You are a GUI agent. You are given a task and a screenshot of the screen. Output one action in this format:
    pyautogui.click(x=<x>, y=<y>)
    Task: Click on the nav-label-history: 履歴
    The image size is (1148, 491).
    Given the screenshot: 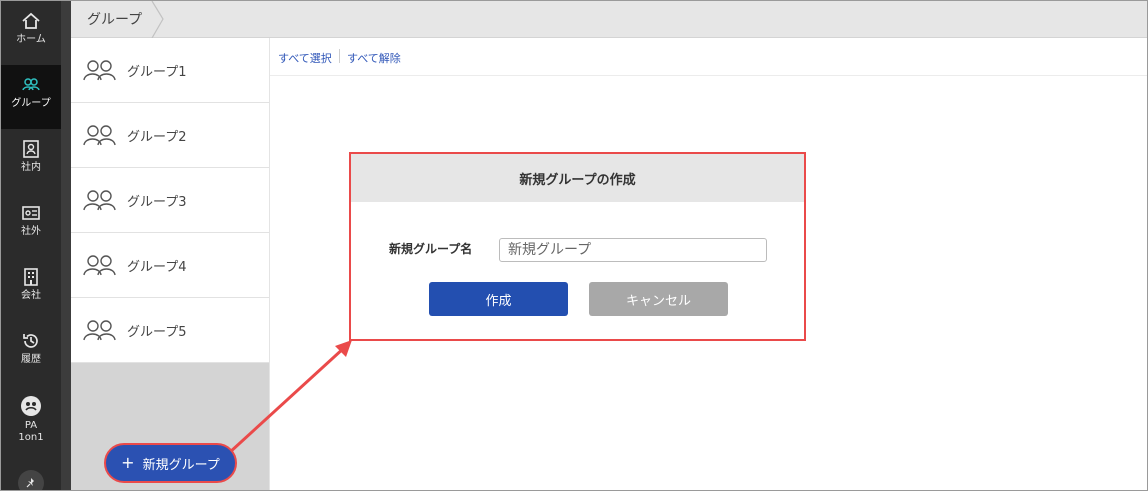 What is the action you would take?
    pyautogui.click(x=31, y=359)
    